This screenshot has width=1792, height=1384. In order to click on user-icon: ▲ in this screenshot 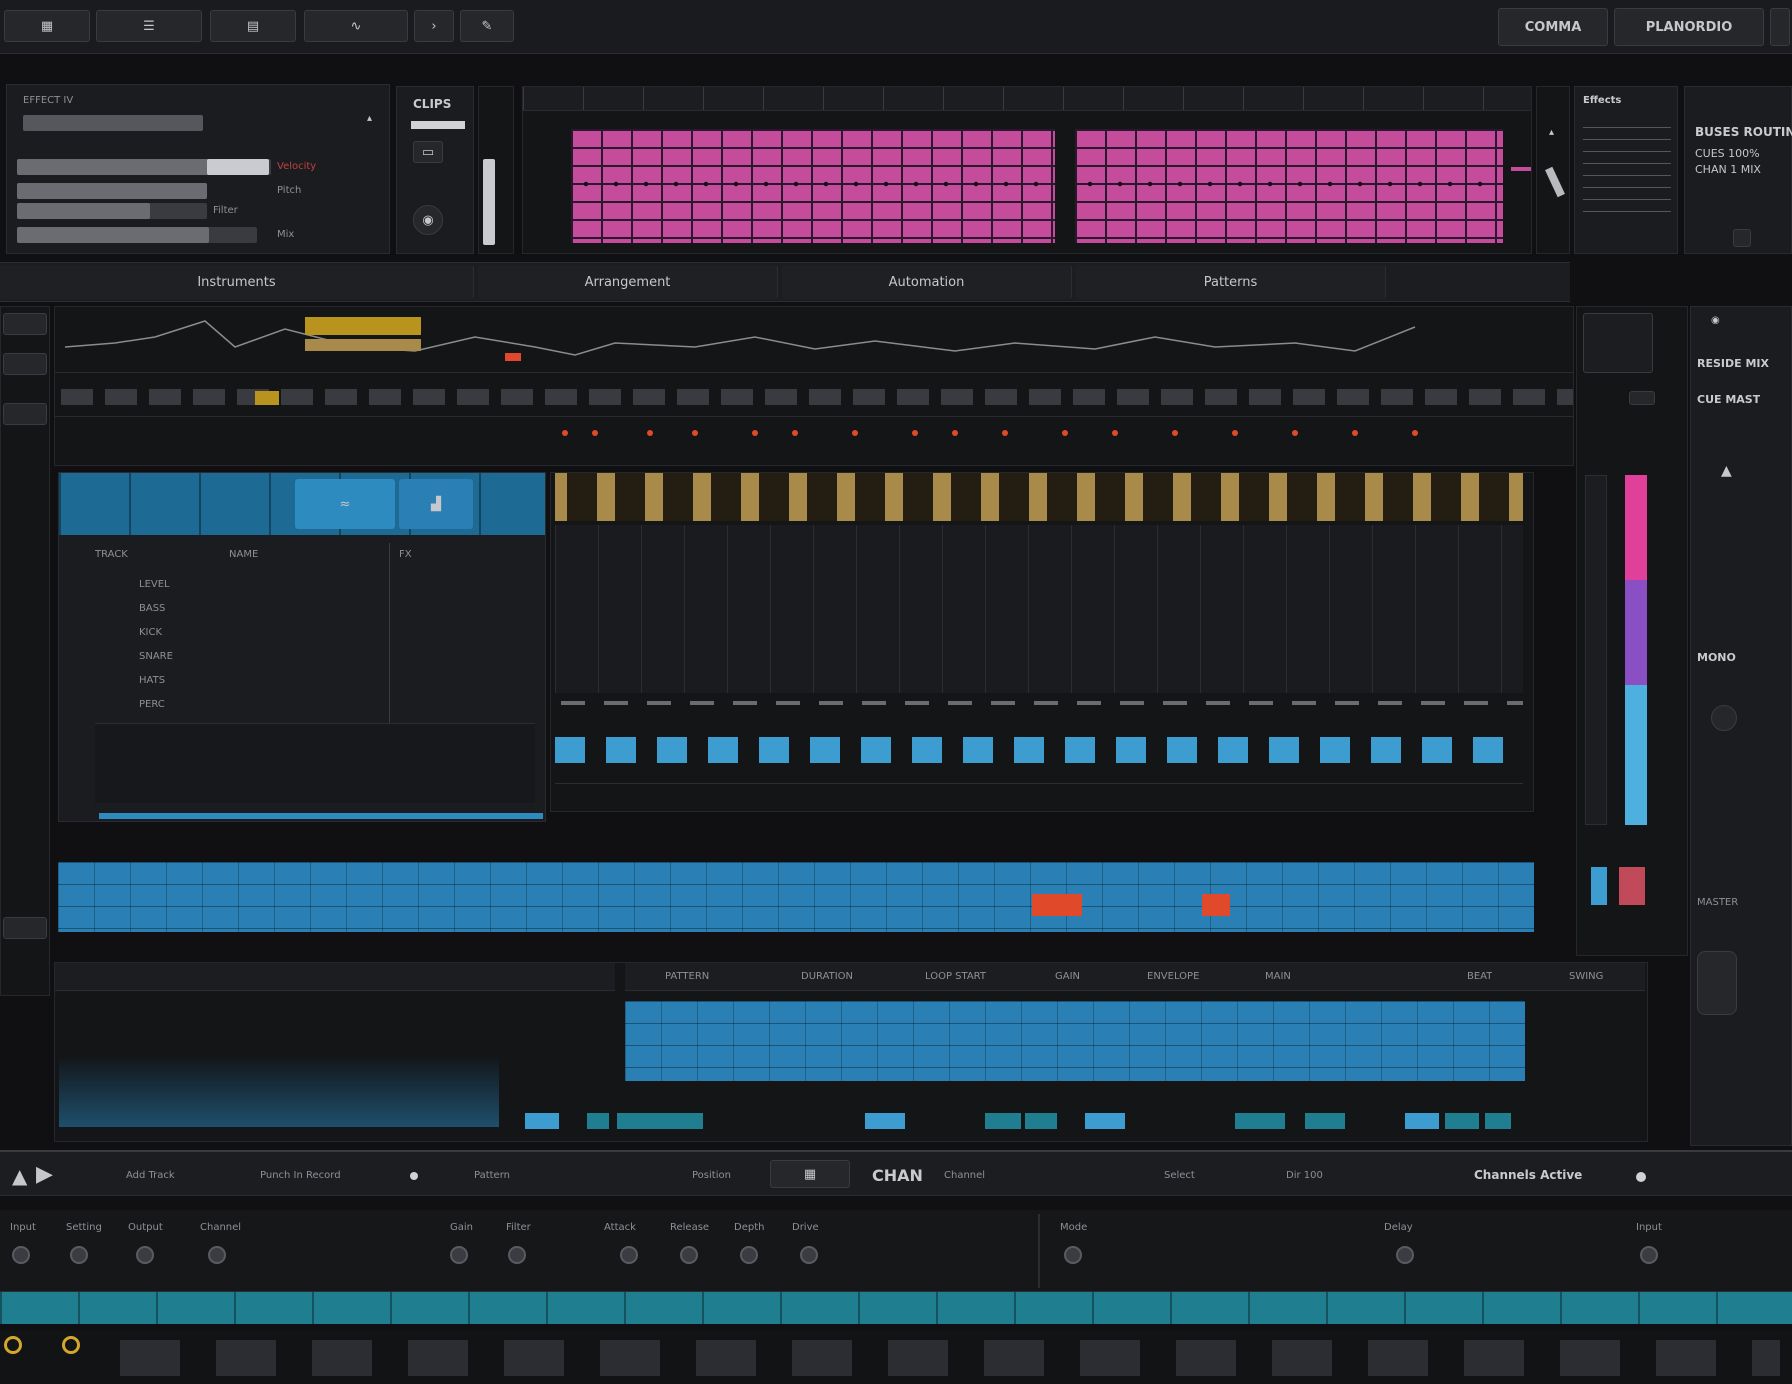, I will do `click(1726, 471)`.